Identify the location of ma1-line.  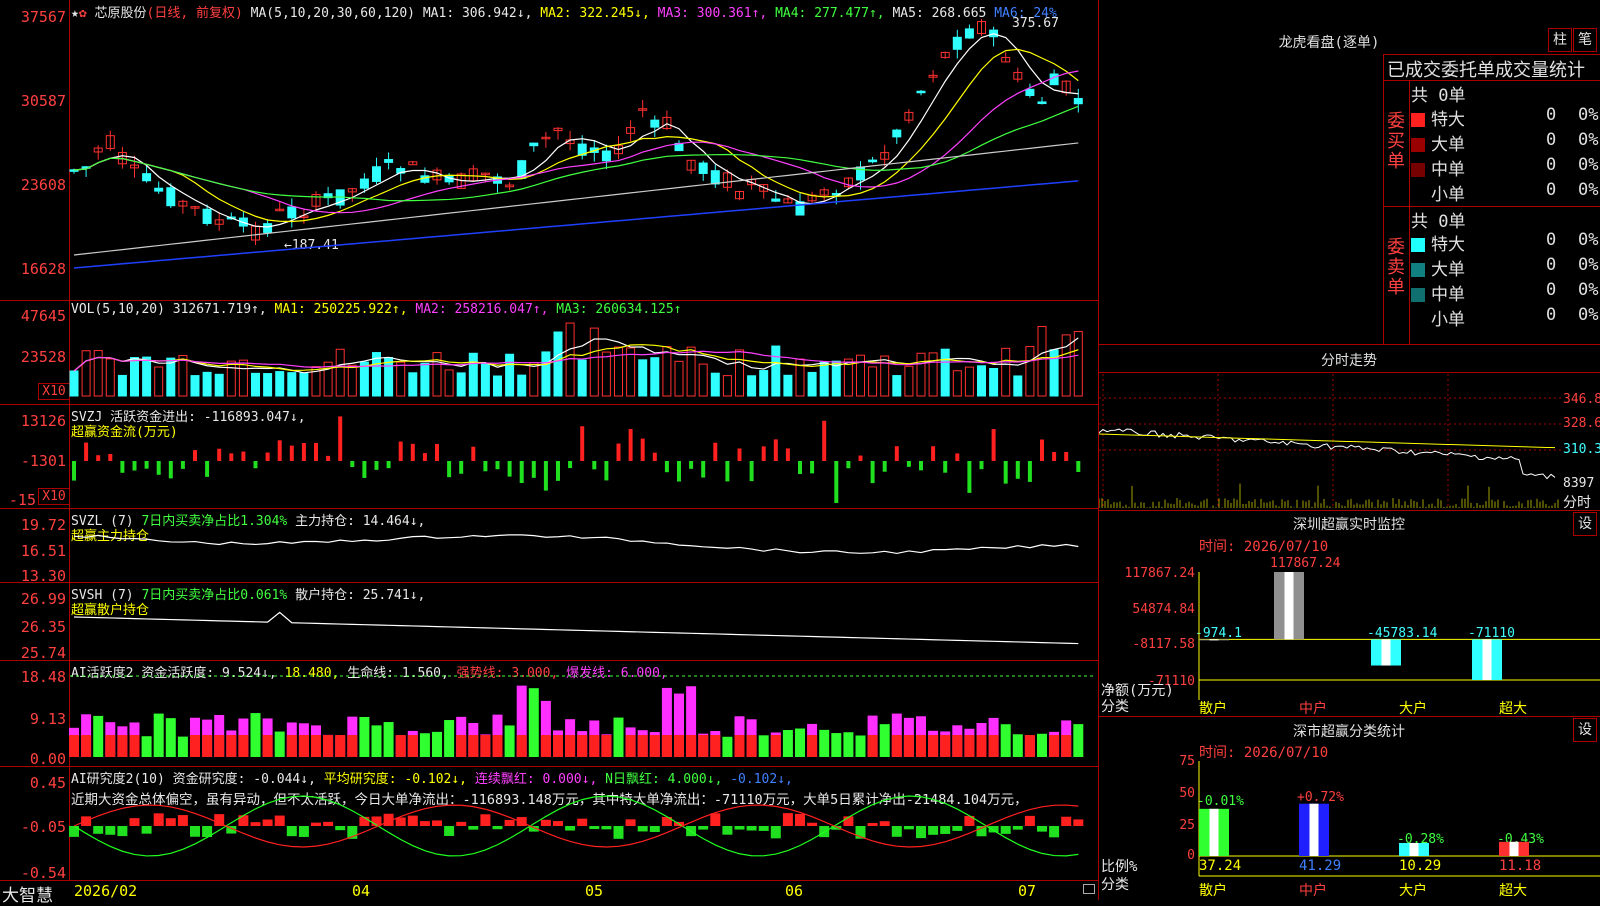
(576, 130).